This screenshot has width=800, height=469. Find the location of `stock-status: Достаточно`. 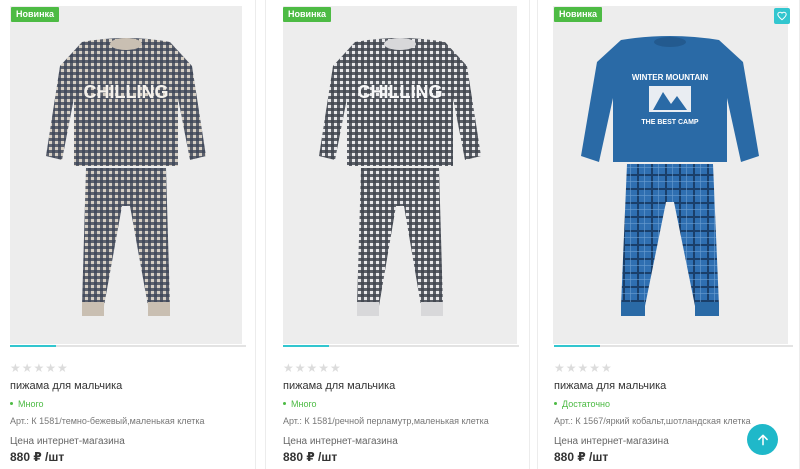

stock-status: Достаточно is located at coordinates (582, 404).